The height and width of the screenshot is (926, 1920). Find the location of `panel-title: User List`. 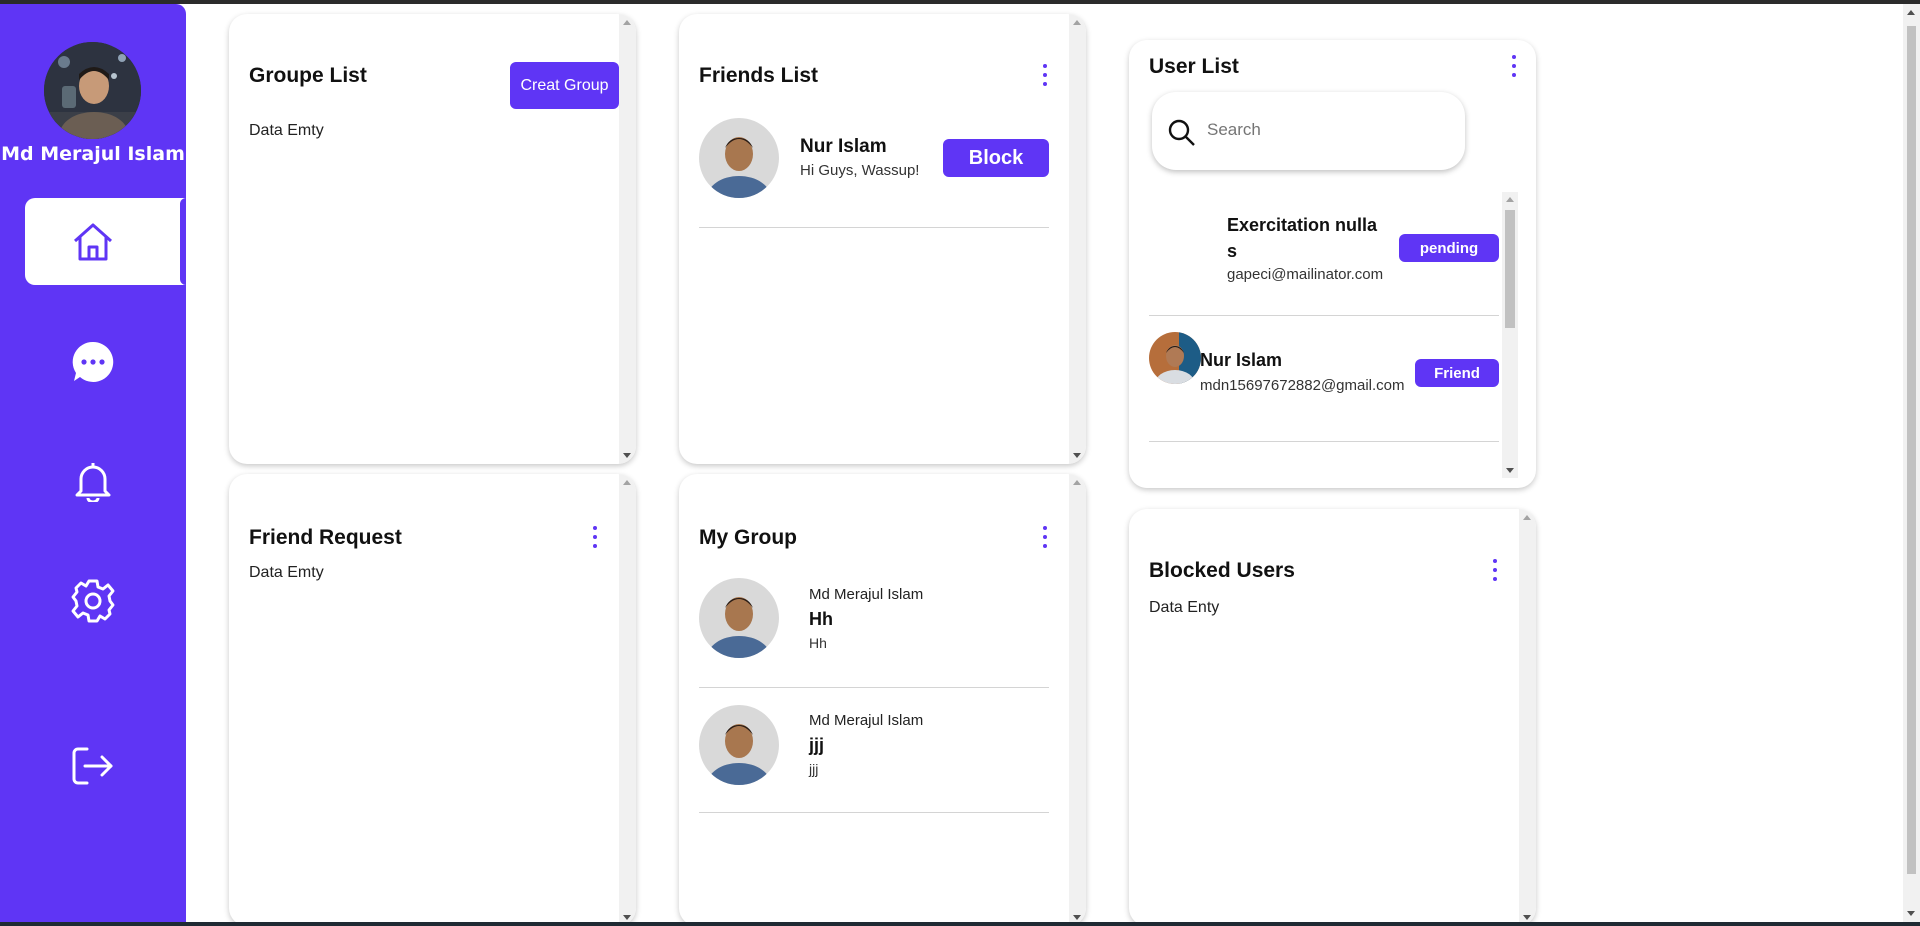

panel-title: User List is located at coordinates (1194, 66).